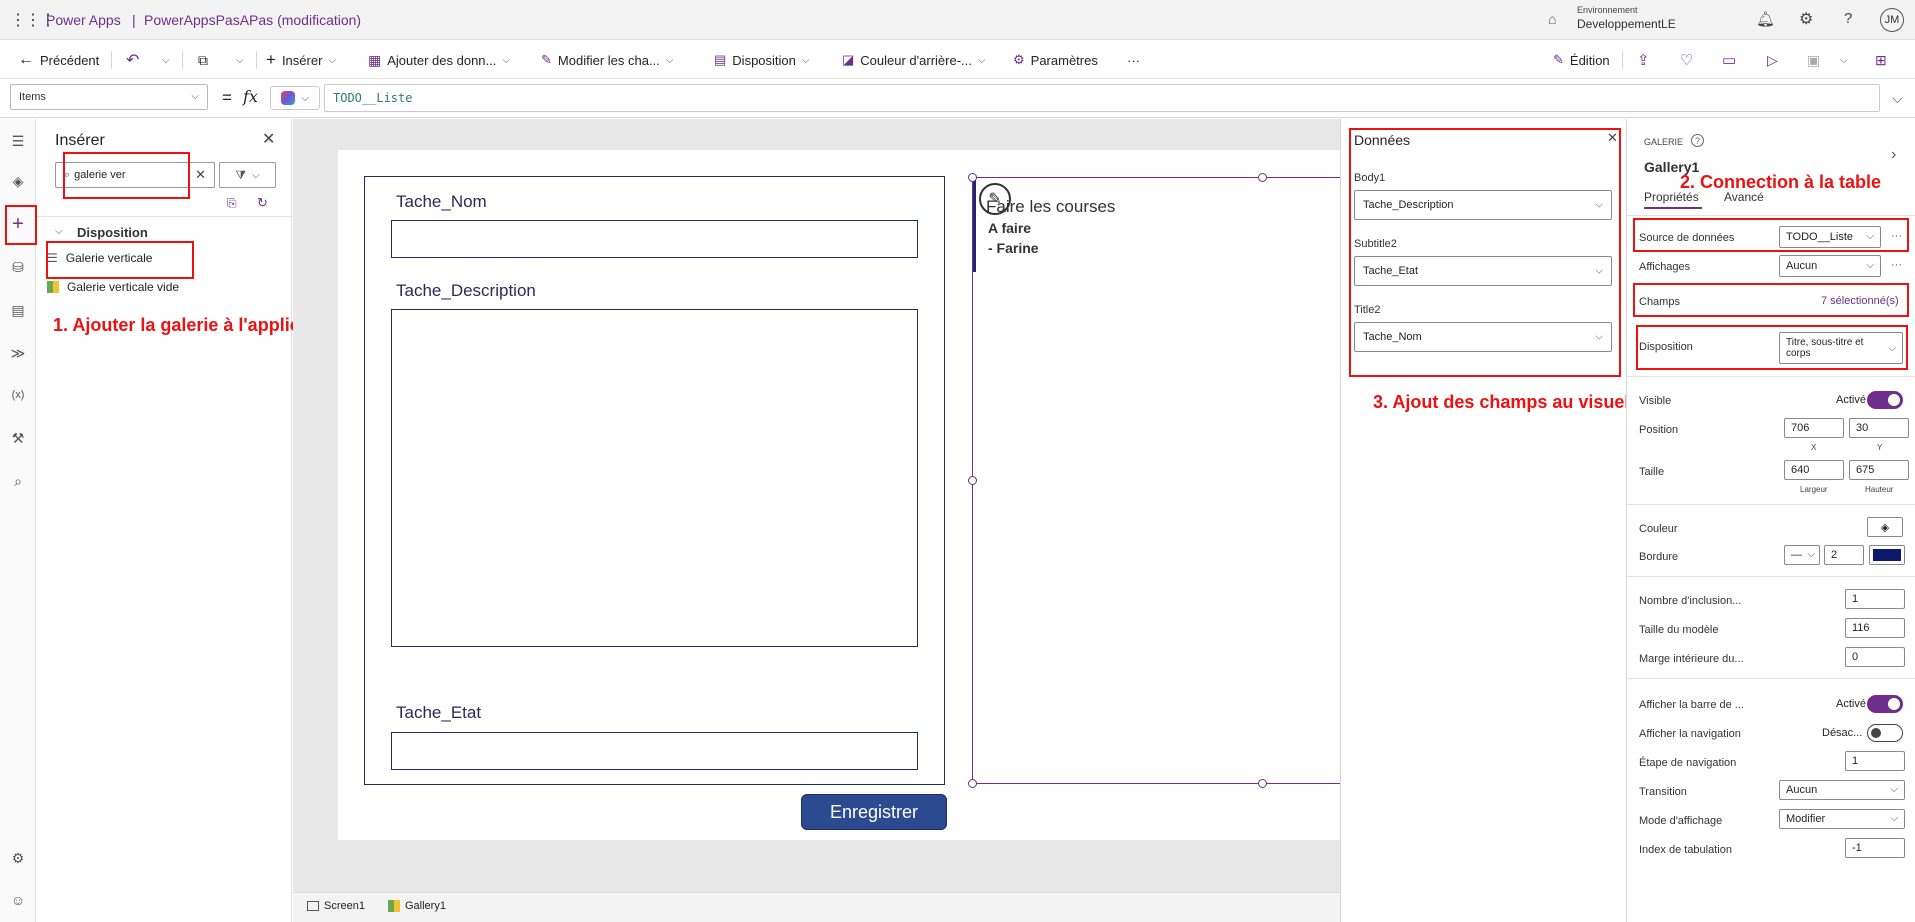 The height and width of the screenshot is (922, 1915). Describe the element at coordinates (439, 60) in the screenshot. I see `add-data-button: ▦ Ajouter des donn... ⌵` at that location.